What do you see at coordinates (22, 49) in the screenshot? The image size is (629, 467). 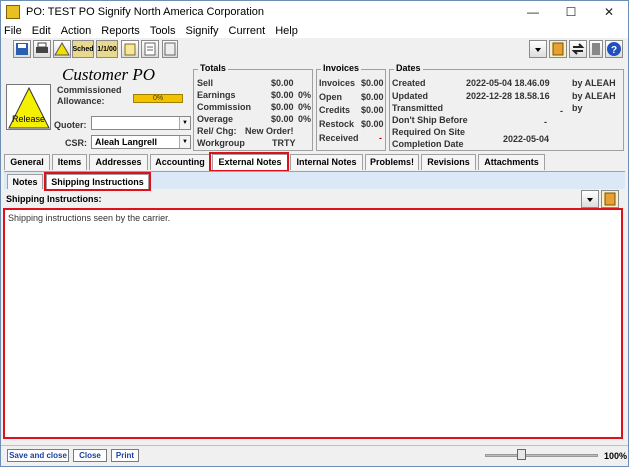 I see `save-icon` at bounding box center [22, 49].